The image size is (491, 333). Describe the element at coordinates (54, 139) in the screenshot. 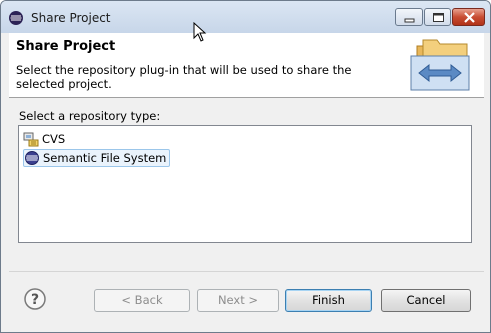

I see `list-item-label: CVS` at that location.